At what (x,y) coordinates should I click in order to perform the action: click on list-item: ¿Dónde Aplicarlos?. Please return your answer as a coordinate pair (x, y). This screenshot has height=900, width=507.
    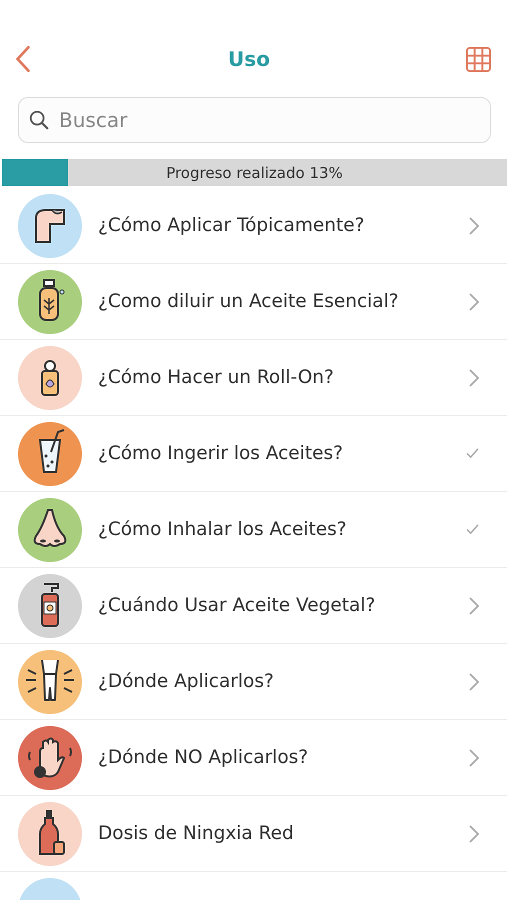
    Looking at the image, I should click on (253, 682).